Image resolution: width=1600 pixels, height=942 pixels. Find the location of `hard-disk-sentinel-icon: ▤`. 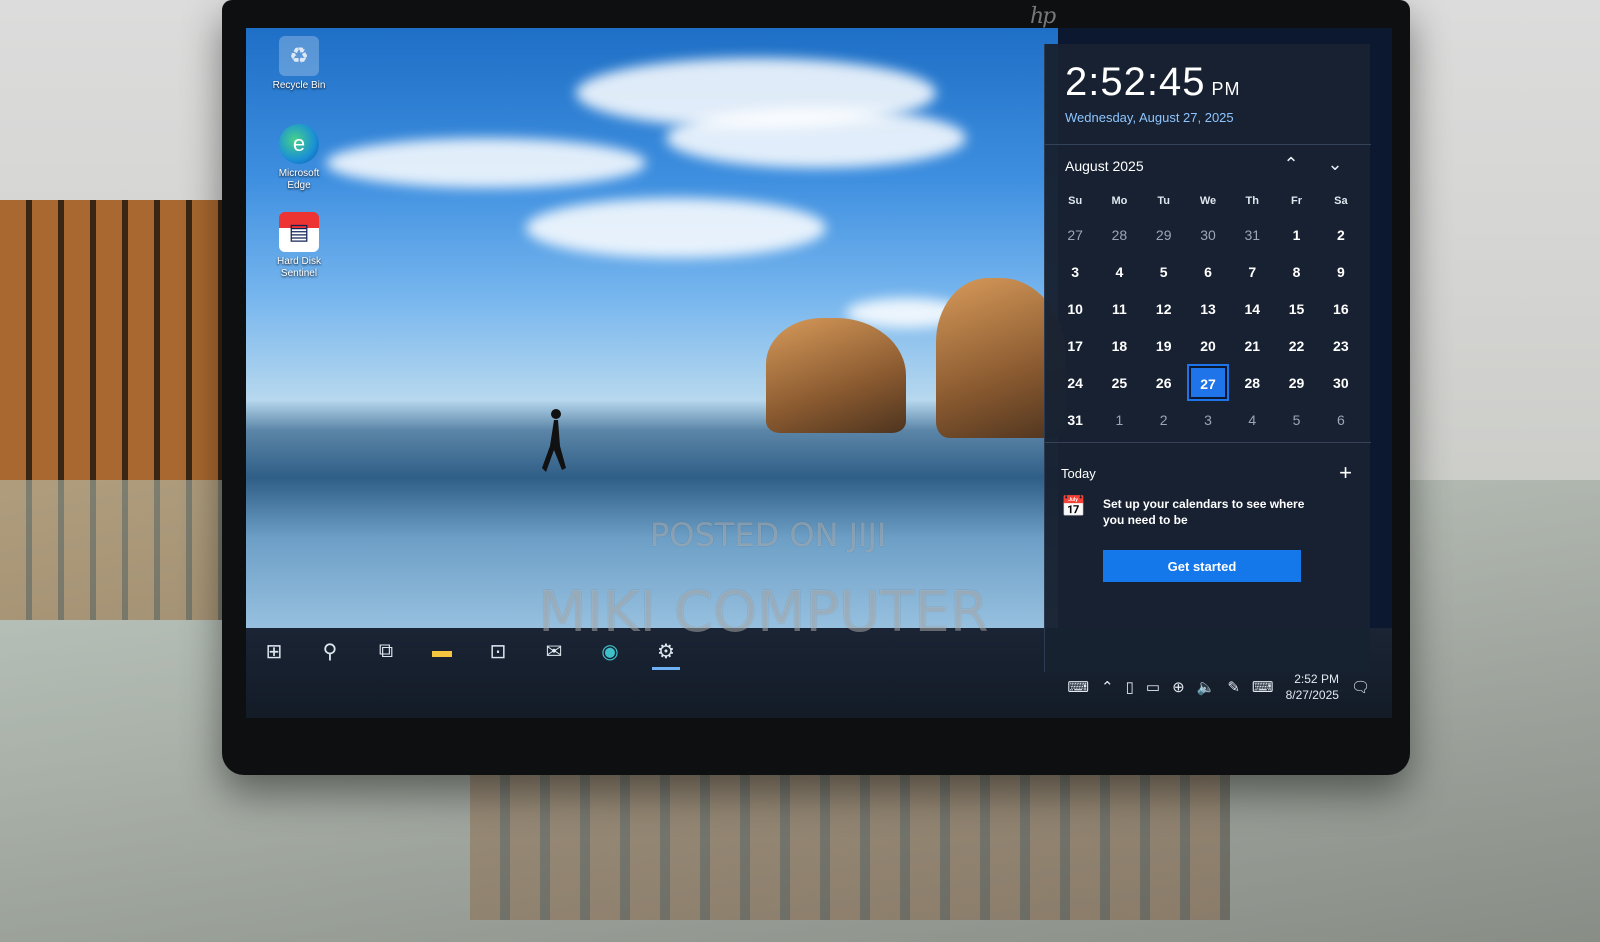

hard-disk-sentinel-icon: ▤ is located at coordinates (299, 232).